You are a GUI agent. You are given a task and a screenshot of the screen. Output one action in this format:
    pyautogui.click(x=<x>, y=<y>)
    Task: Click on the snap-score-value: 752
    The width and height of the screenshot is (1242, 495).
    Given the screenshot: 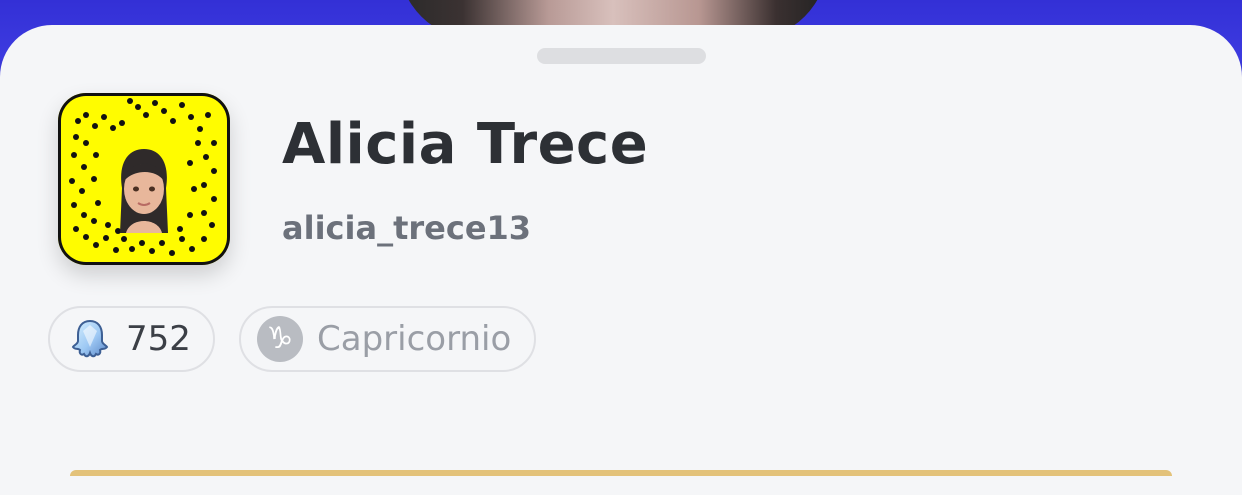 What is the action you would take?
    pyautogui.click(x=158, y=339)
    